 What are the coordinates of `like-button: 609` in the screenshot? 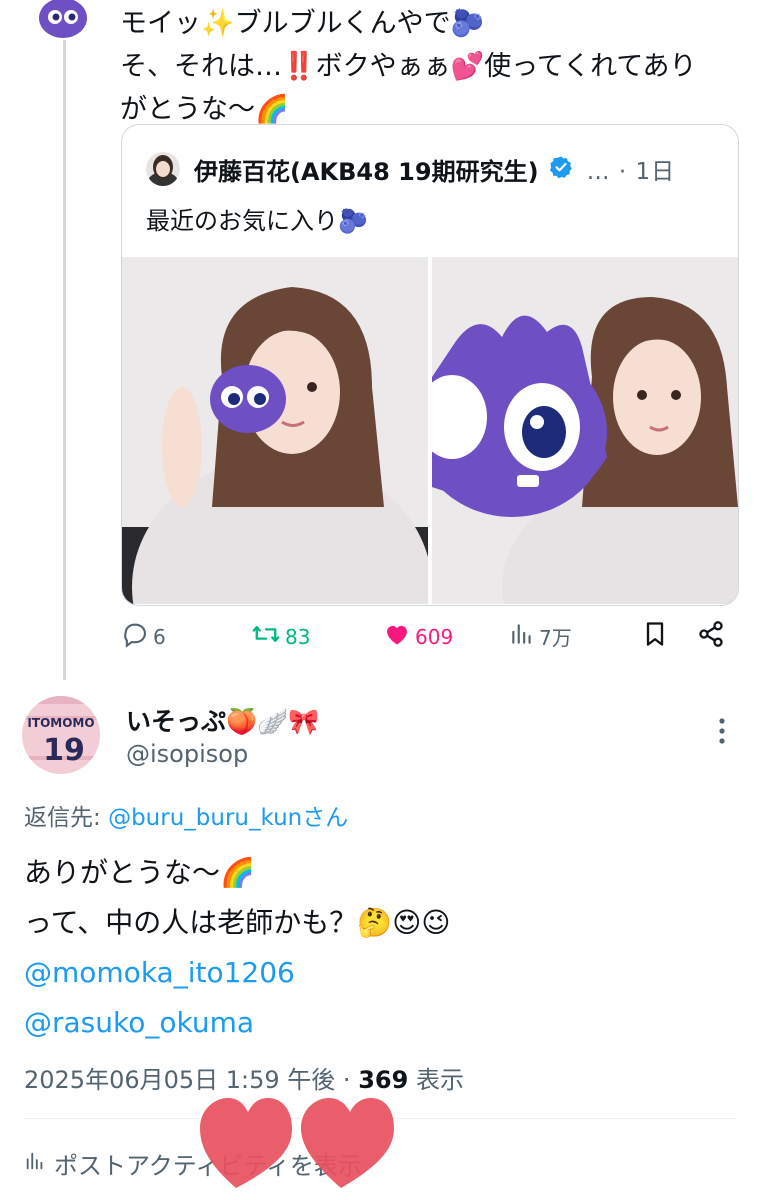 It's located at (418, 636).